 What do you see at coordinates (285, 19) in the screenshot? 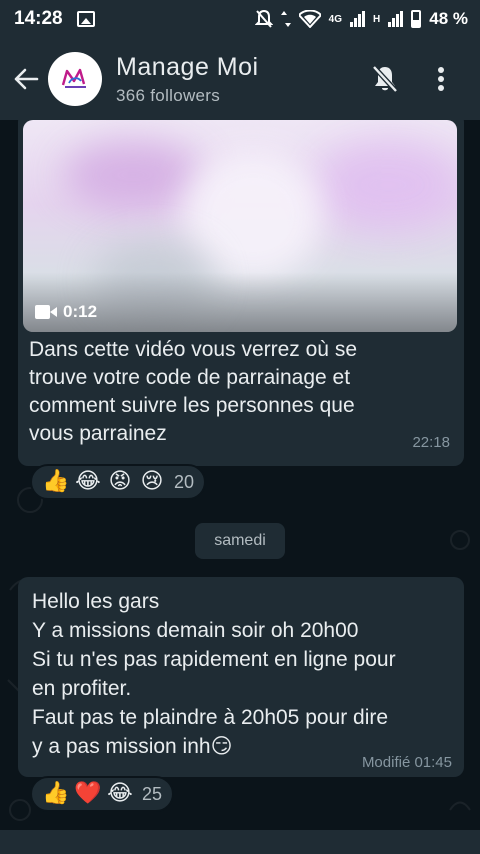
I see `data-arrows-icon` at bounding box center [285, 19].